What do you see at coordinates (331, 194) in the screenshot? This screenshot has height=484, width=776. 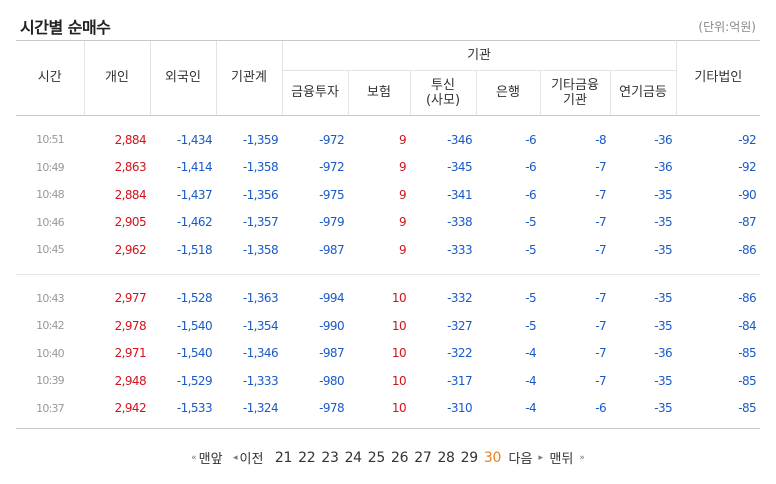 I see `cell-financial-invest: -975` at bounding box center [331, 194].